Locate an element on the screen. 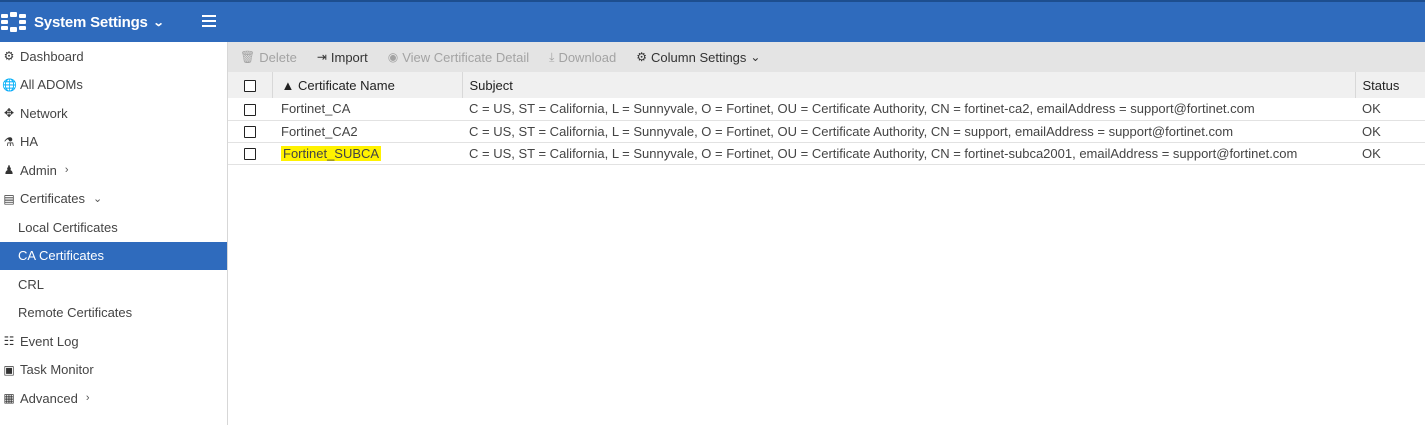 The image size is (1425, 425). sidebar-item-label: Local Certificates is located at coordinates (68, 227).